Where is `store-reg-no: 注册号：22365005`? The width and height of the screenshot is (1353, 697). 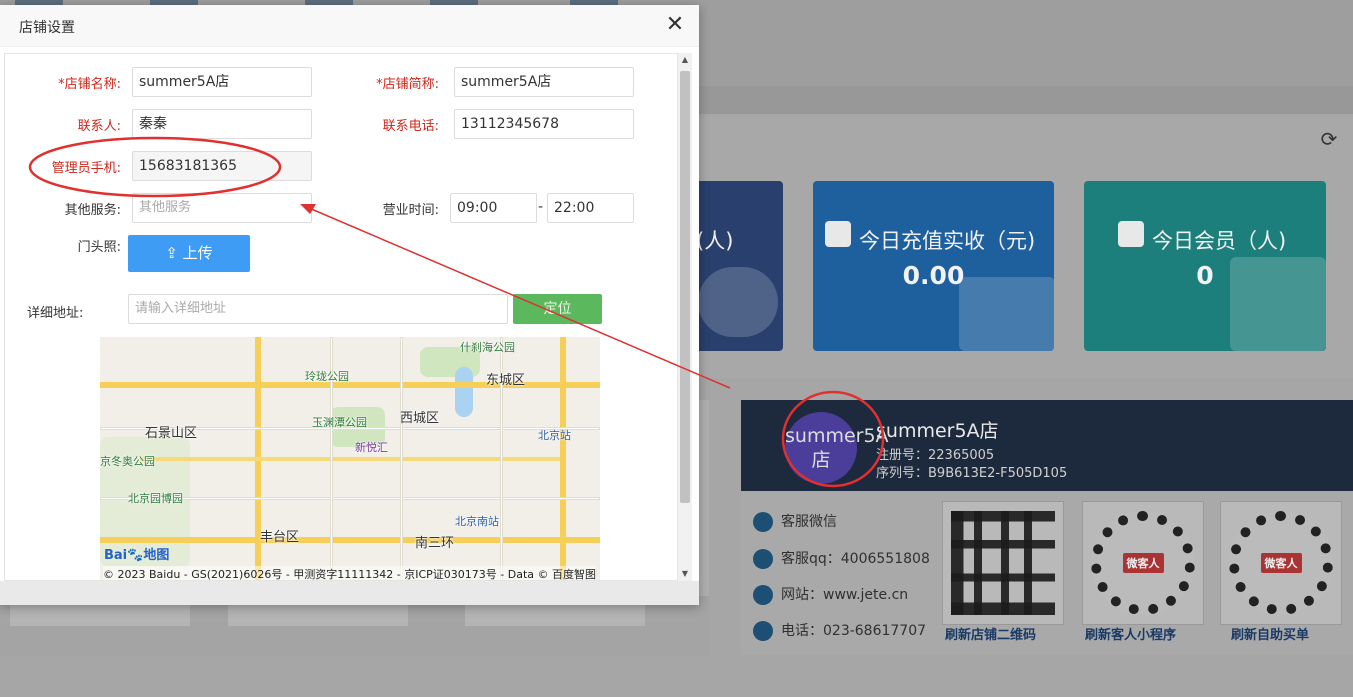
store-reg-no: 注册号：22365005 is located at coordinates (935, 455).